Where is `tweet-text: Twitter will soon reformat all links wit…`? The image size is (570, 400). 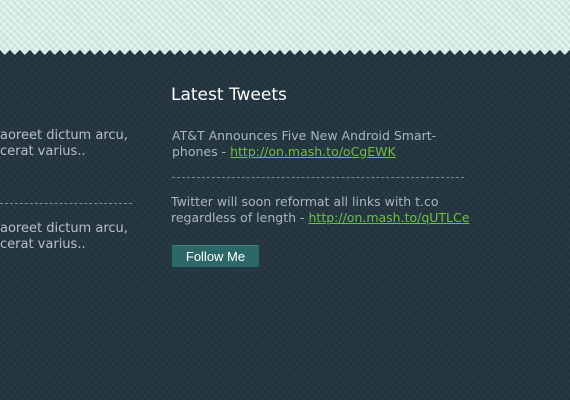
tweet-text: Twitter will soon reformat all links wit… is located at coordinates (305, 201).